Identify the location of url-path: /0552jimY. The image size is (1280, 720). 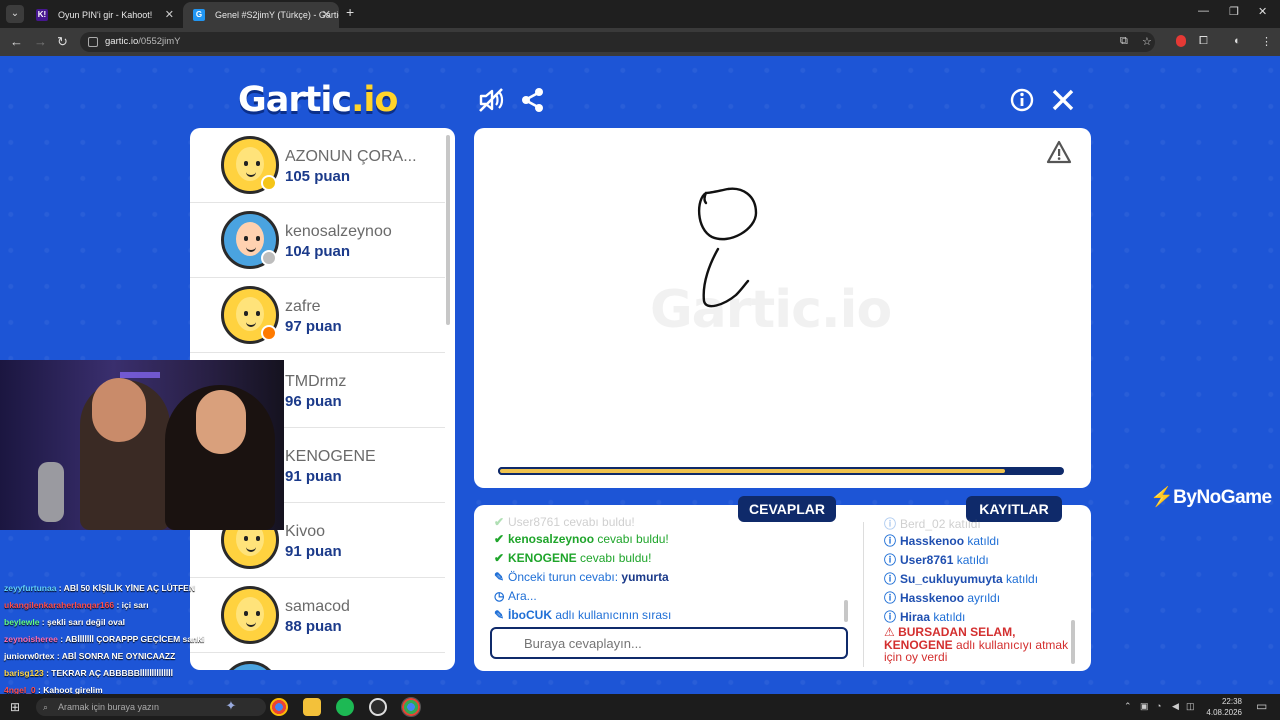
(159, 41).